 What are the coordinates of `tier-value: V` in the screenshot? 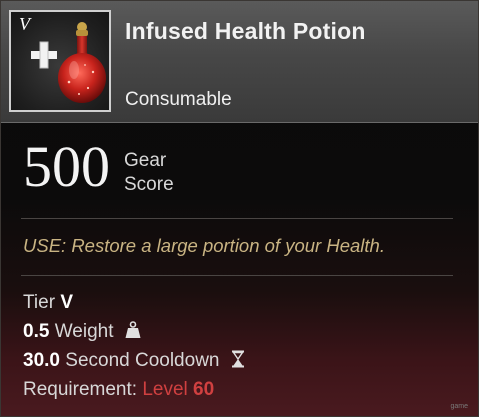 It's located at (66, 302).